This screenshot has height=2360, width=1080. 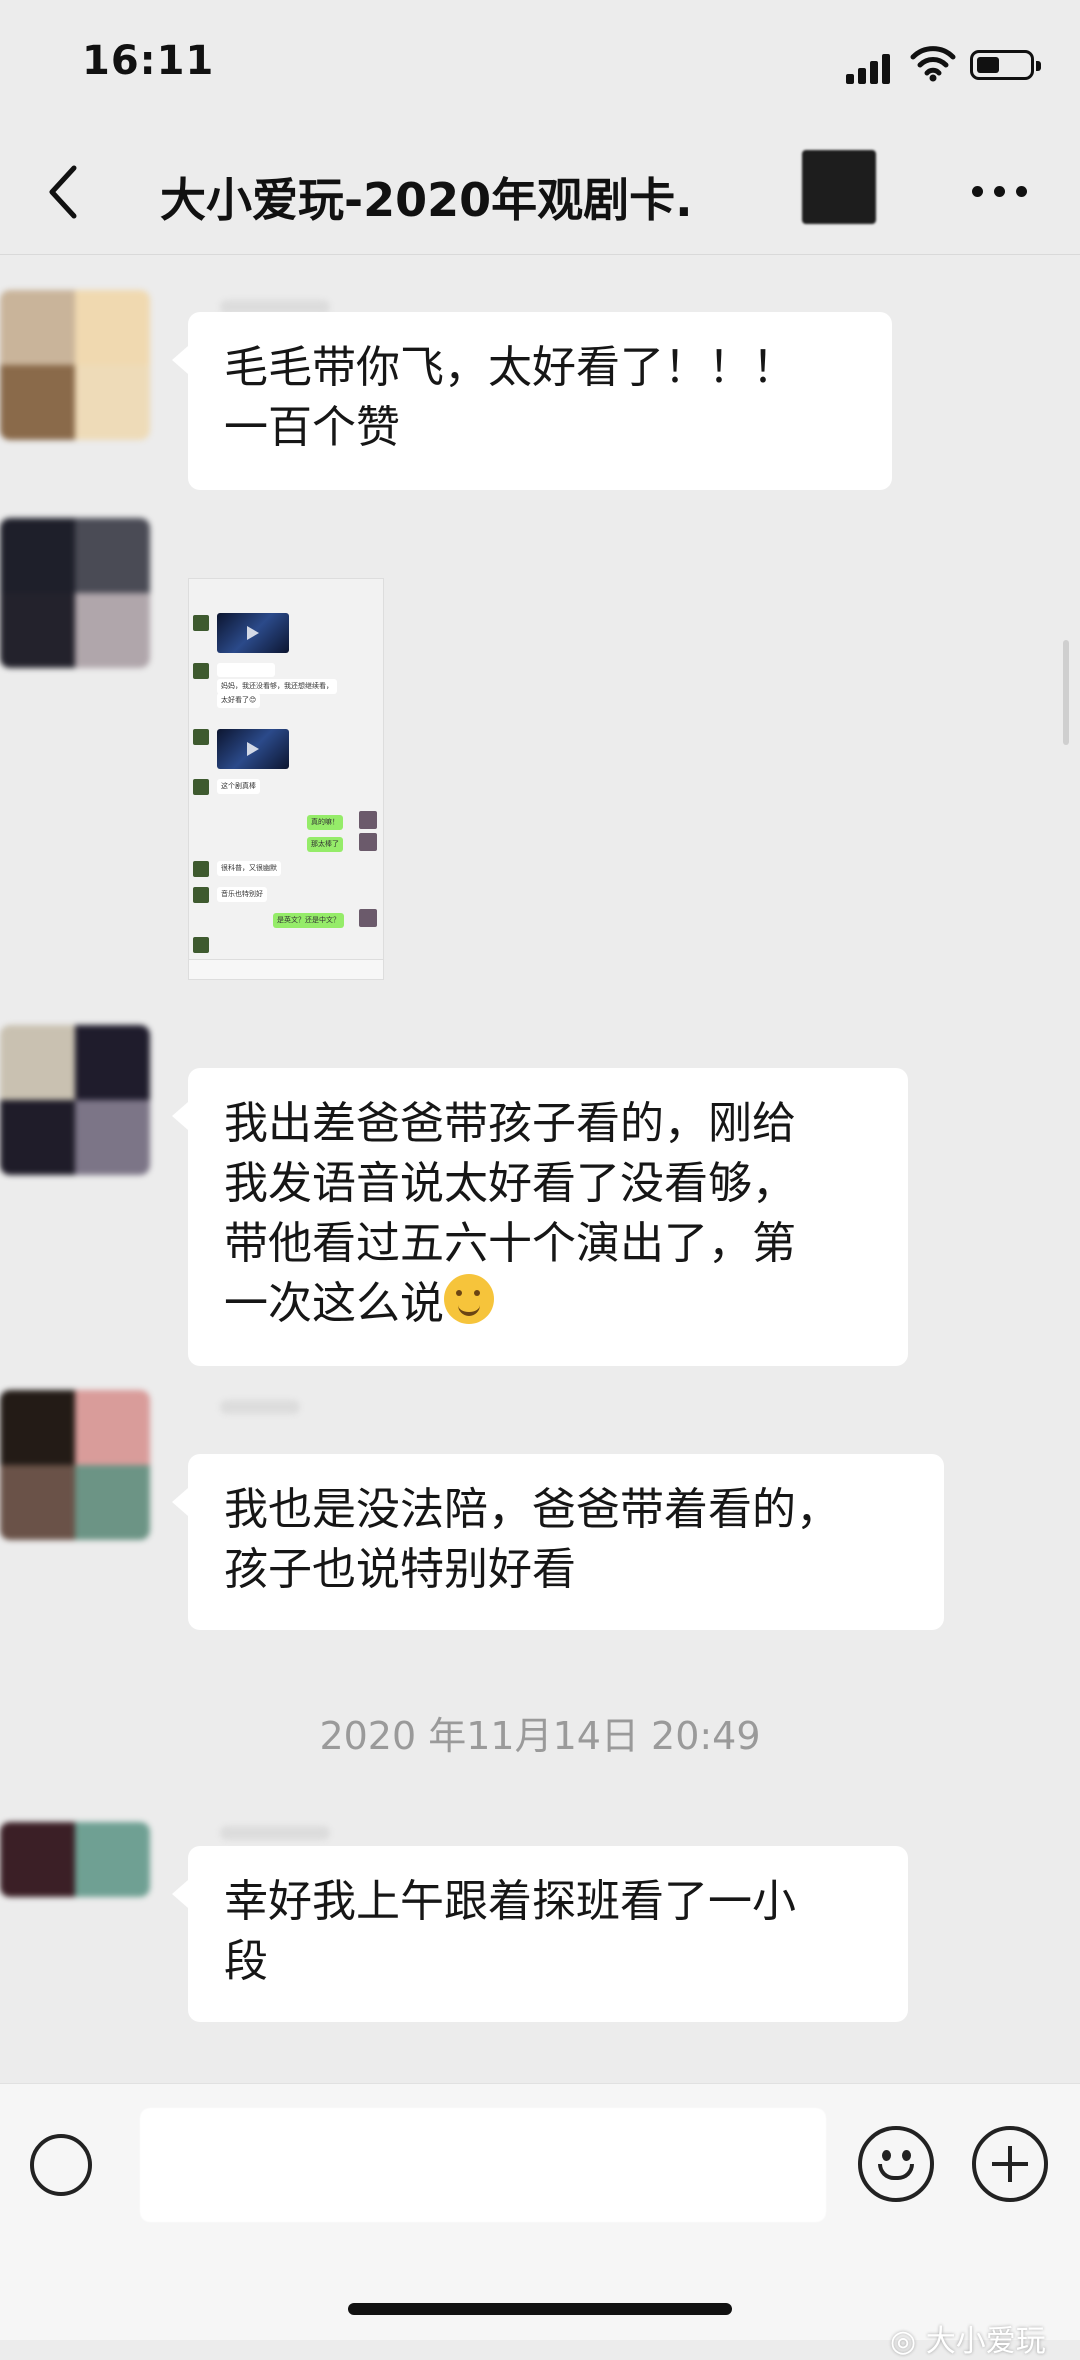 I want to click on mini-text: 太好看了😊, so click(x=239, y=700).